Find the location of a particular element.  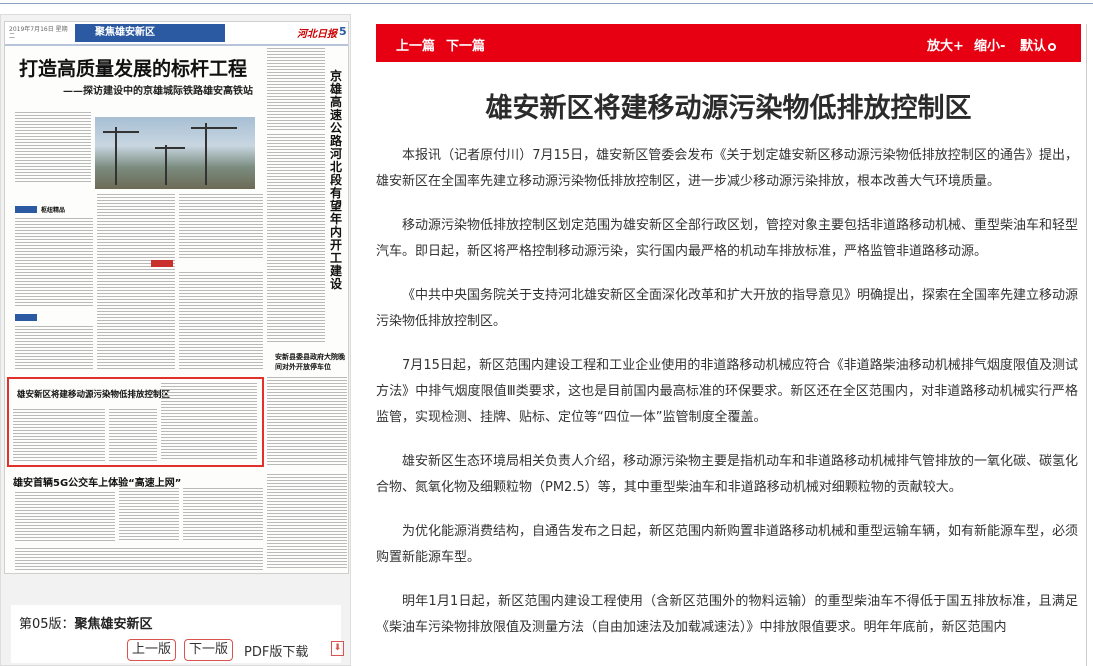

next-article-link: 下一篇 is located at coordinates (465, 44).